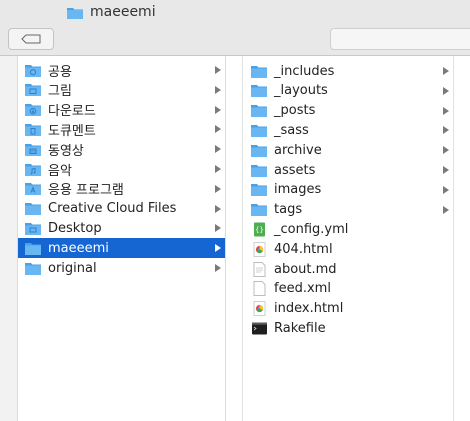 This screenshot has height=421, width=470. Describe the element at coordinates (300, 328) in the screenshot. I see `item-label: Rakefile` at that location.